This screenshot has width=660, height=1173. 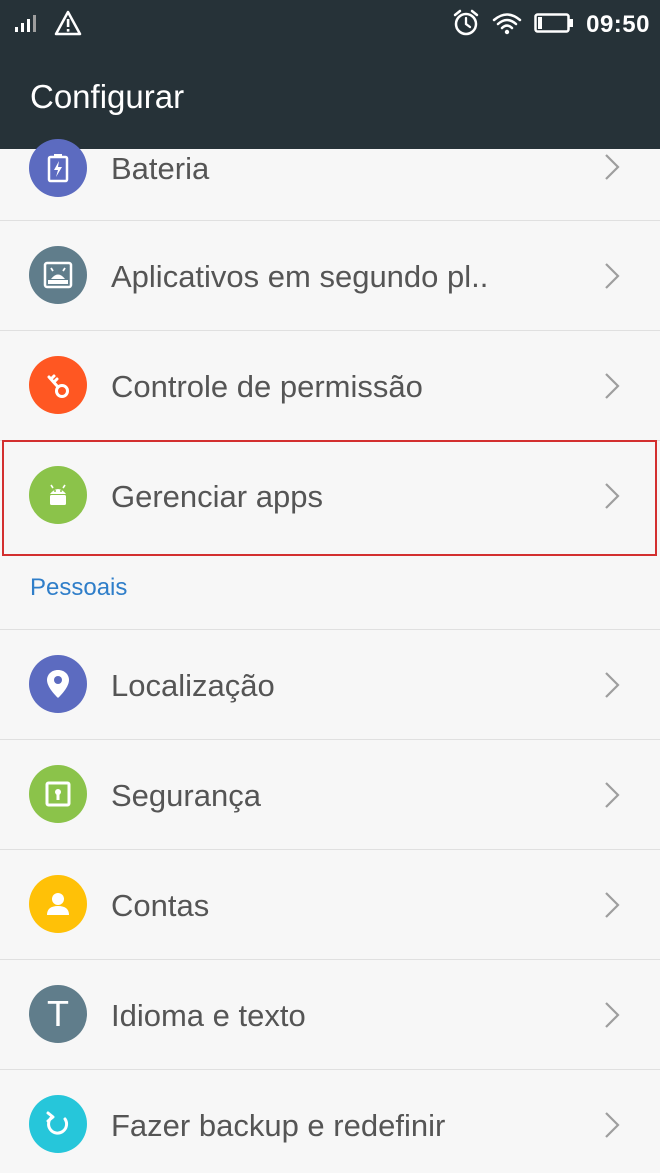 What do you see at coordinates (330, 495) in the screenshot?
I see `settings-item-manage-apps: Gerenciar apps` at bounding box center [330, 495].